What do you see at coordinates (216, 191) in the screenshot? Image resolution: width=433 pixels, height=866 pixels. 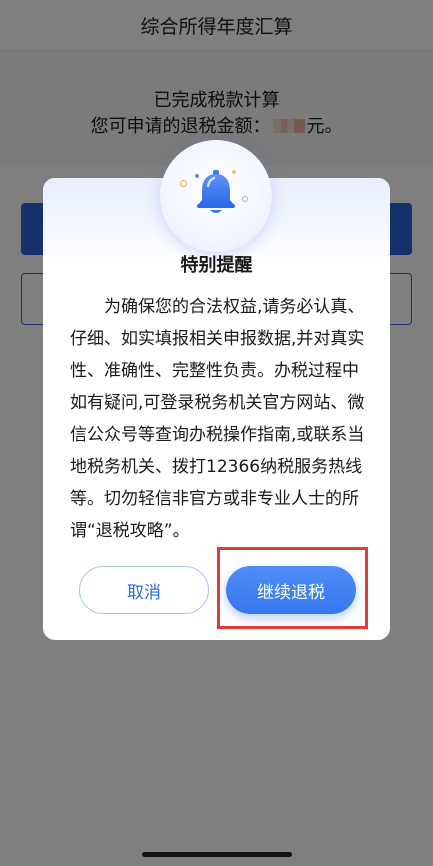 I see `bell-icon` at bounding box center [216, 191].